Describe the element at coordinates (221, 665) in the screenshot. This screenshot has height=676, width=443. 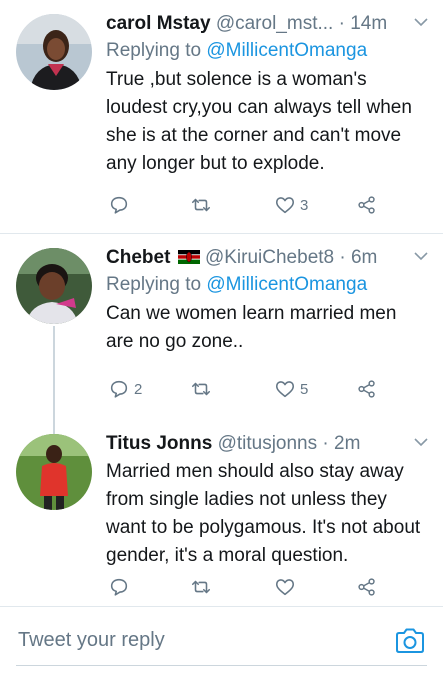
I see `reply-input-underline` at that location.